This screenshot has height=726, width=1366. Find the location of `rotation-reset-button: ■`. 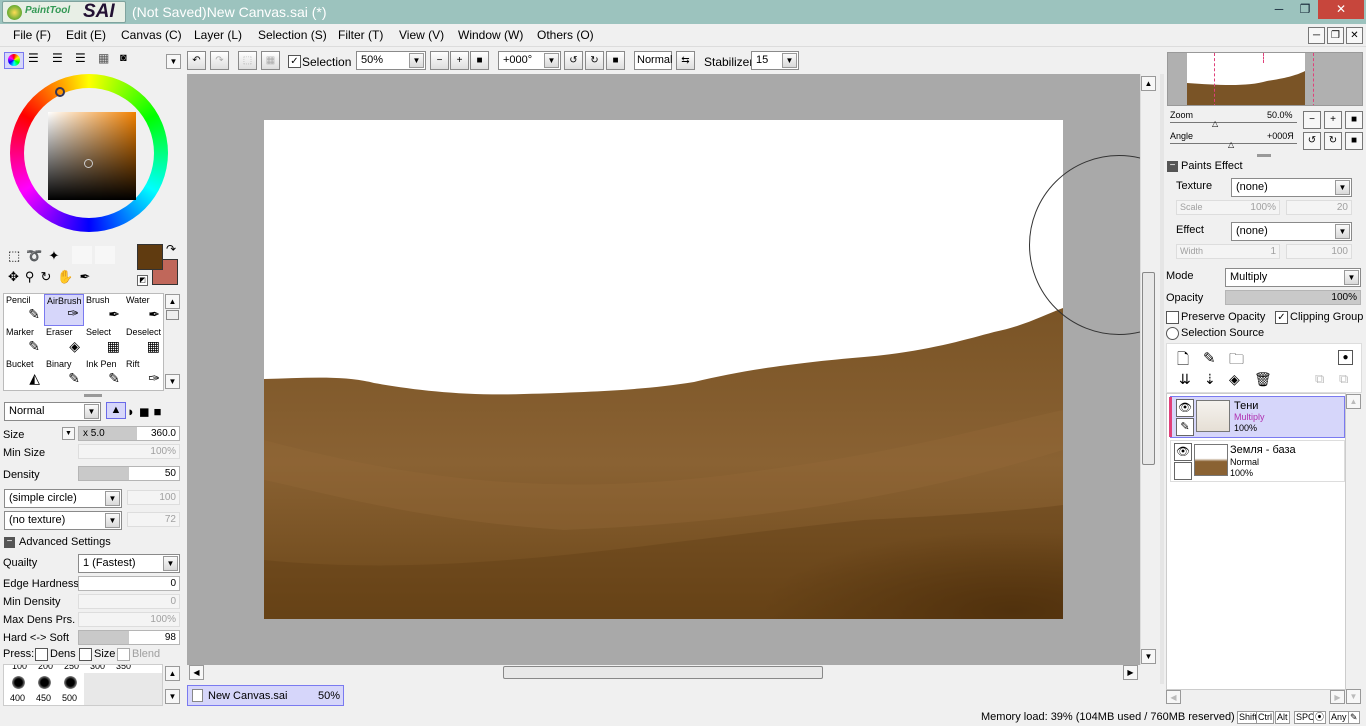

rotation-reset-button: ■ is located at coordinates (615, 60).